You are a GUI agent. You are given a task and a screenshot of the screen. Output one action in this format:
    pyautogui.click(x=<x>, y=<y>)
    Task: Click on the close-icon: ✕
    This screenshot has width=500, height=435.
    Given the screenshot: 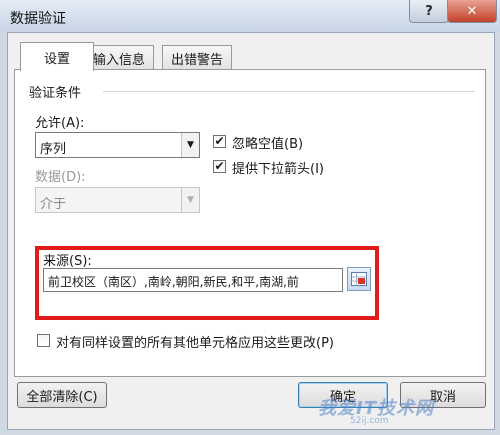 What is the action you would take?
    pyautogui.click(x=472, y=11)
    